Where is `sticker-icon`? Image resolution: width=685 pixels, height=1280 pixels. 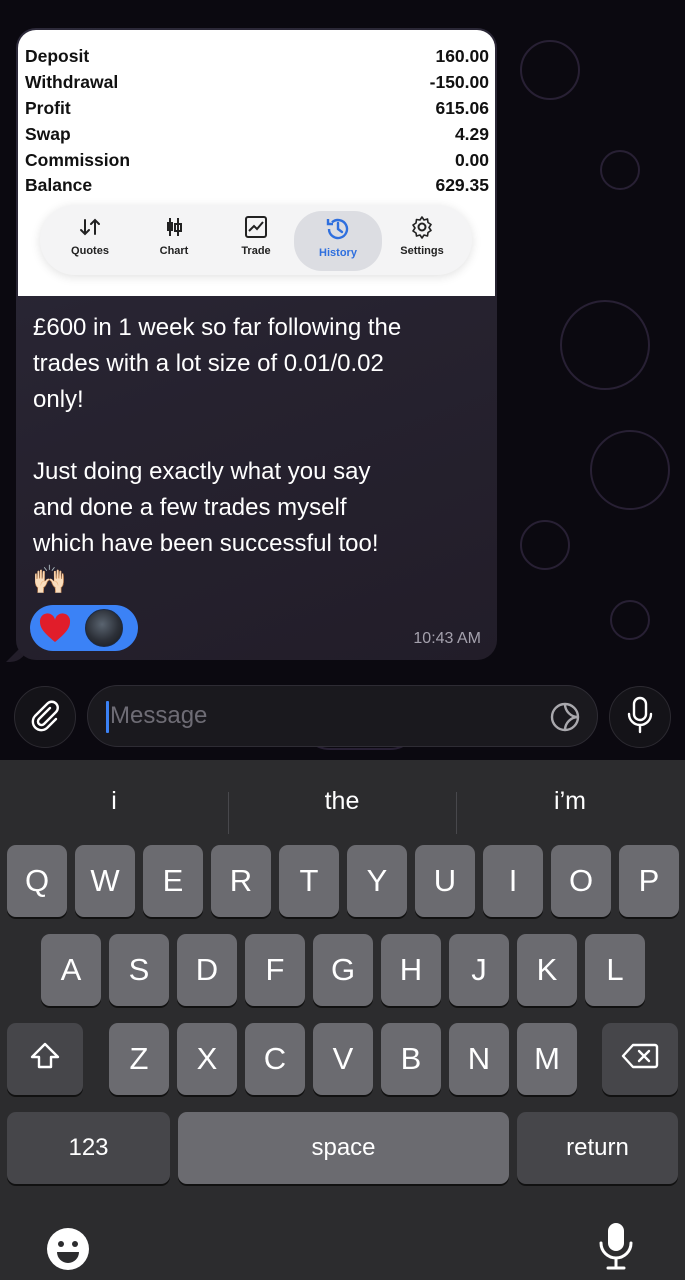 sticker-icon is located at coordinates (565, 719).